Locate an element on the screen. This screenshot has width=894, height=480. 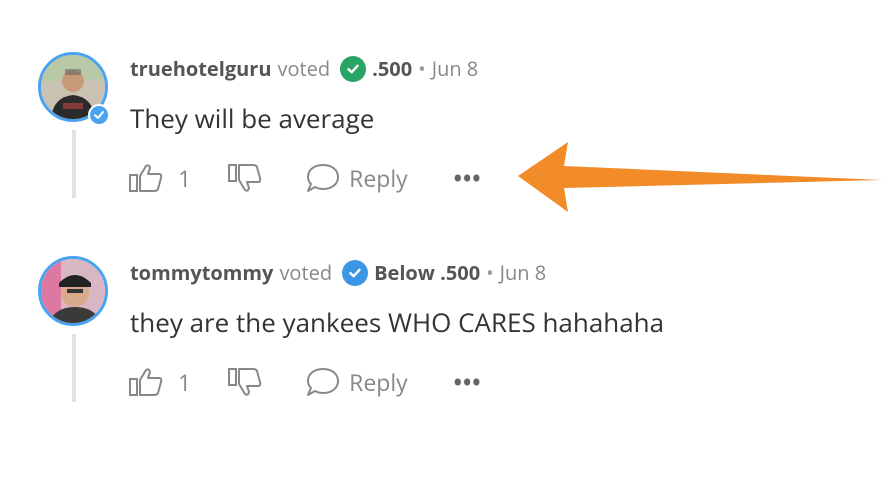
verified-check-icon is located at coordinates (99, 115).